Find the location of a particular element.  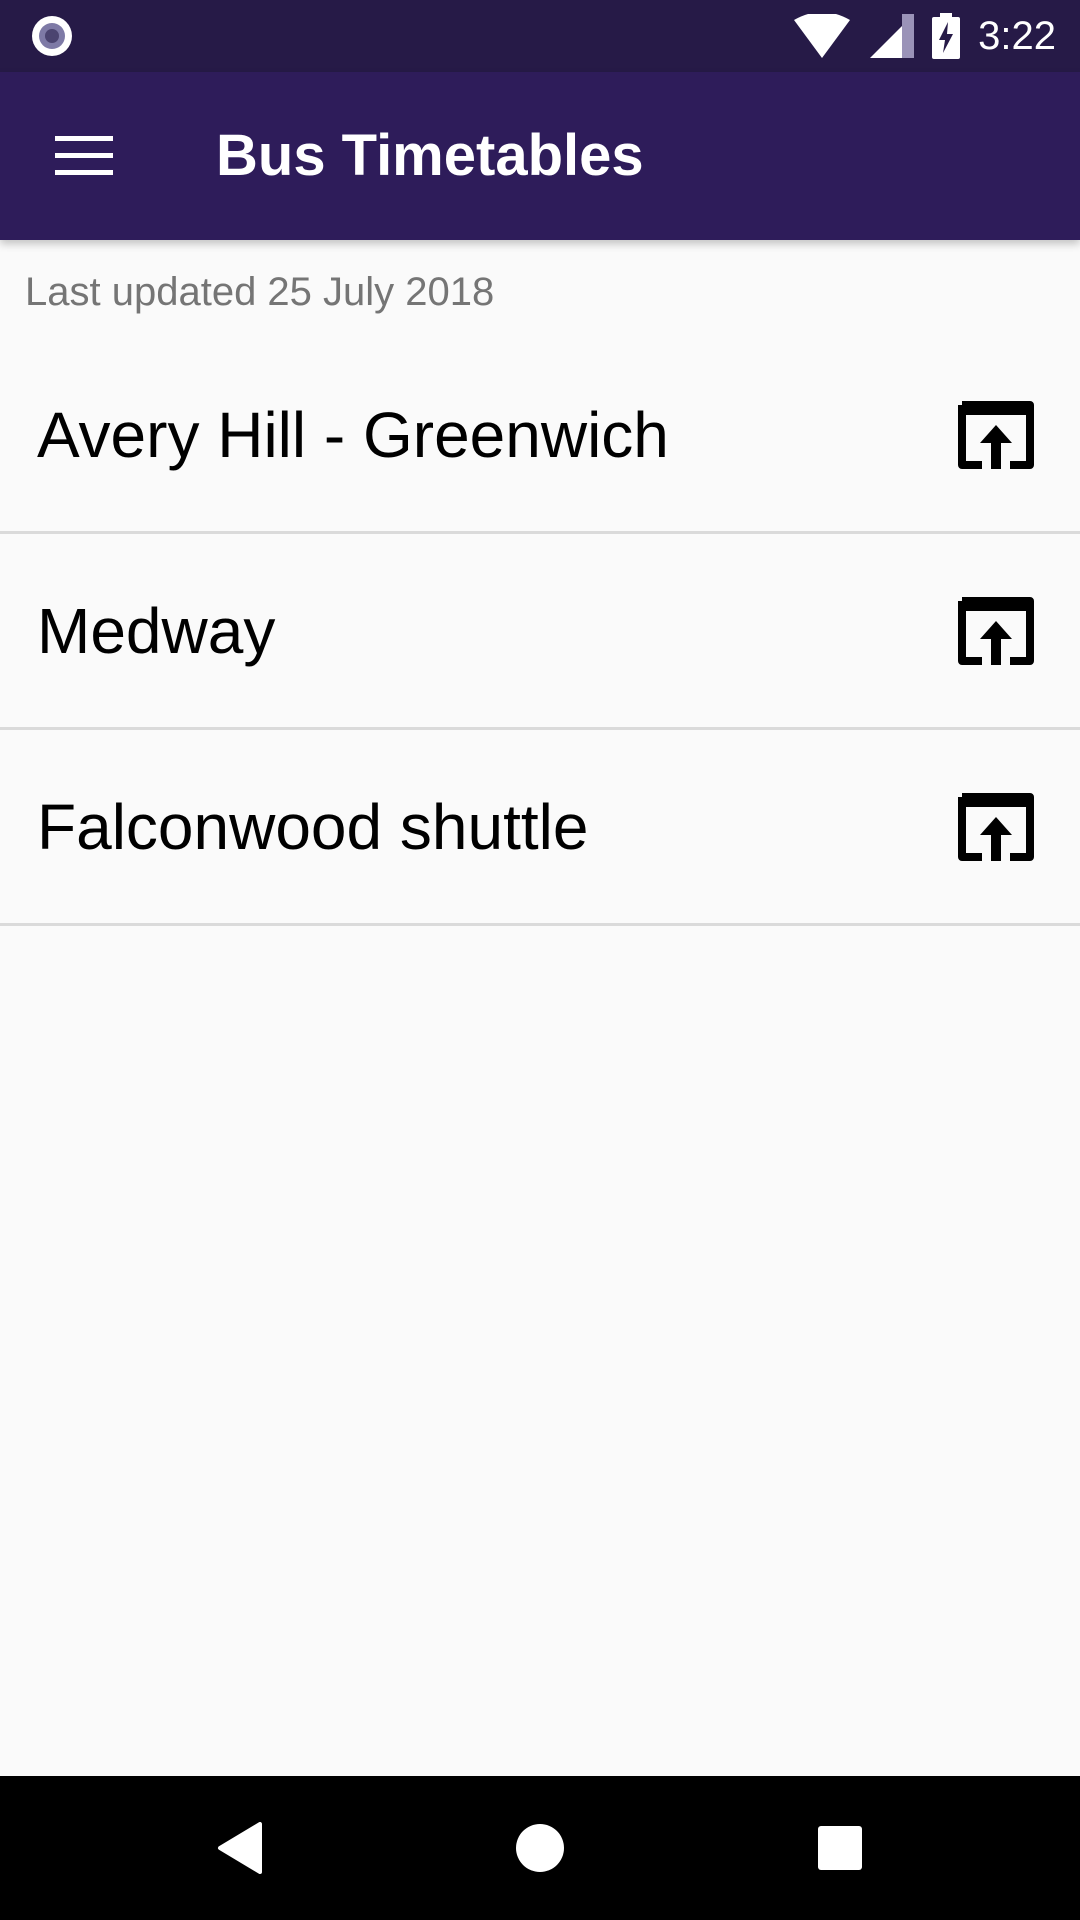

route-item-medway: Medway is located at coordinates (540, 632).